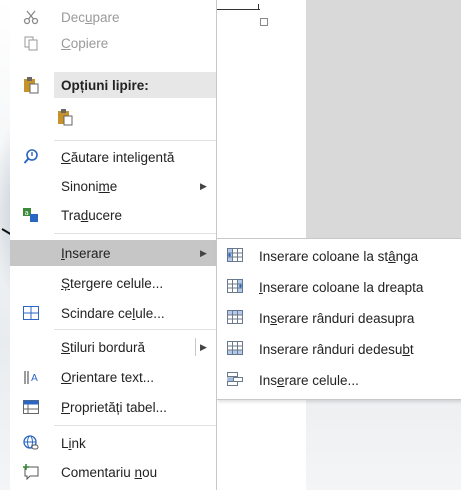 Image resolution: width=461 pixels, height=490 pixels. I want to click on menu-item-translate: a Traducere, so click(113, 215).